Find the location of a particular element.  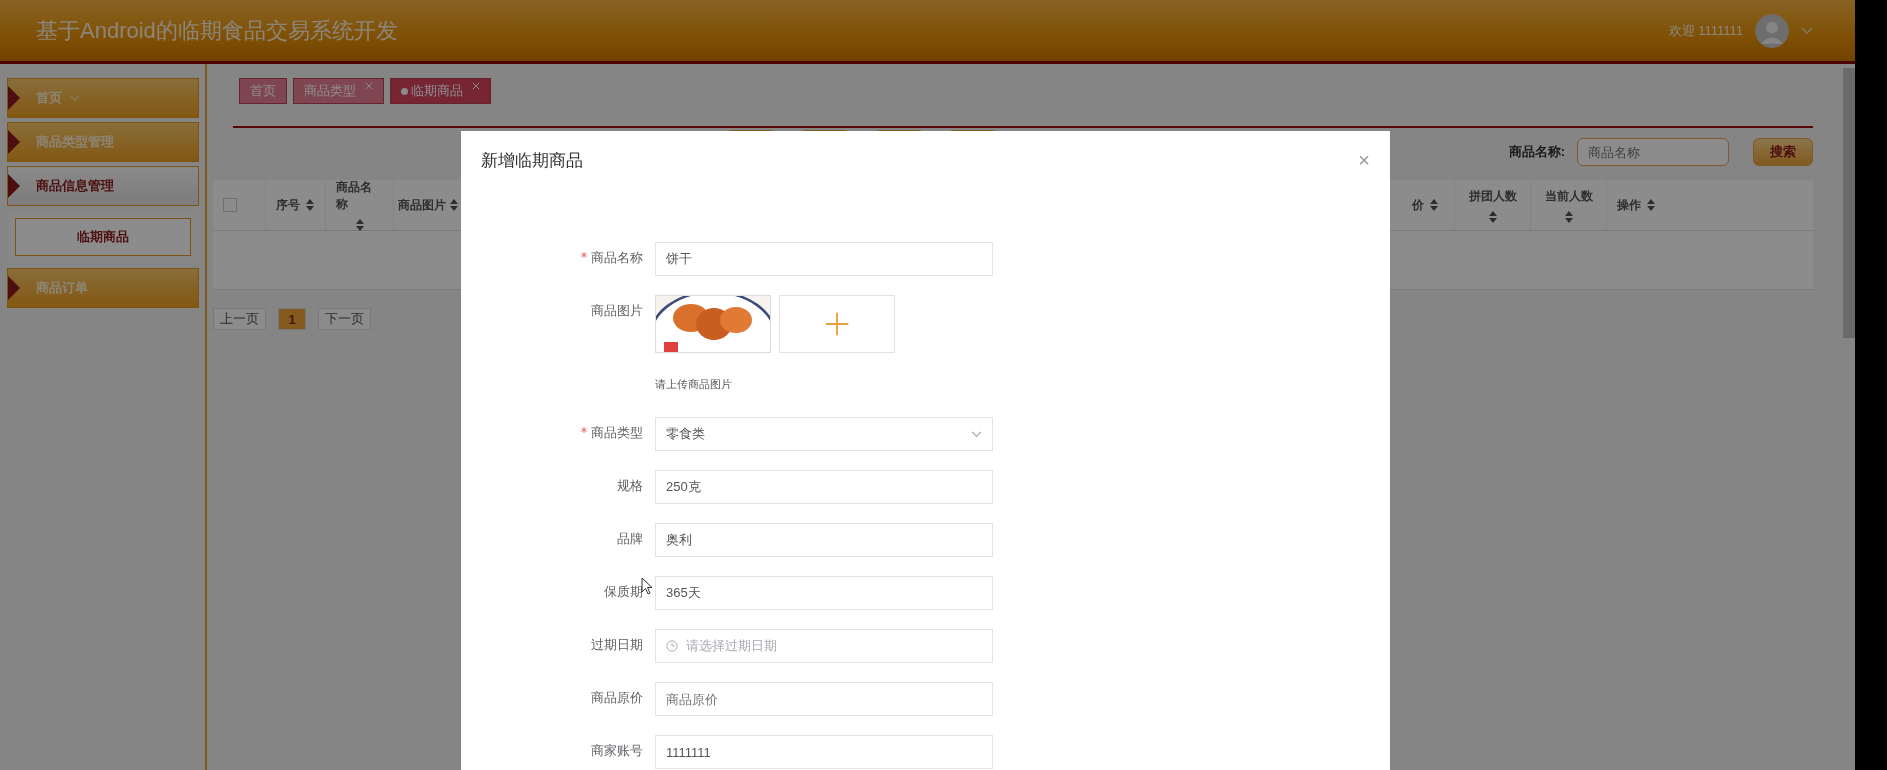

field-label: 商品原价 is located at coordinates (617, 697).